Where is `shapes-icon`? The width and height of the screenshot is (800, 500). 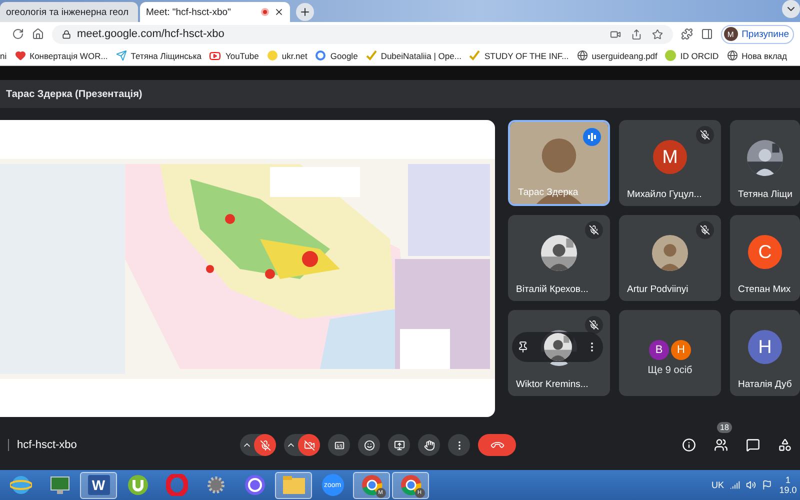 shapes-icon is located at coordinates (785, 445).